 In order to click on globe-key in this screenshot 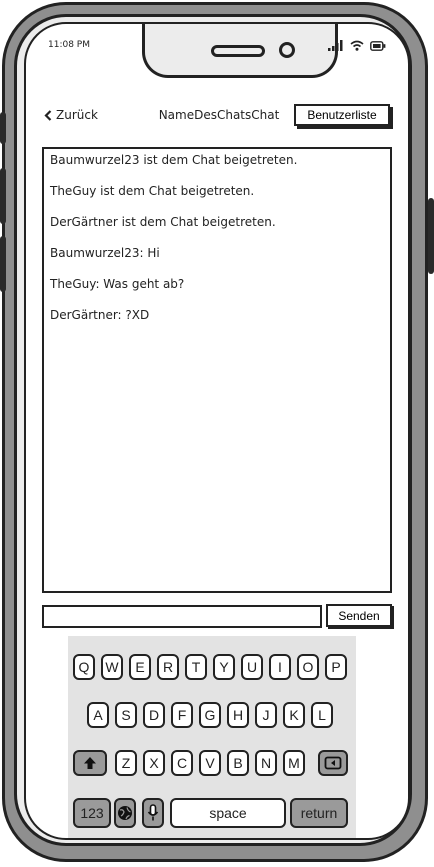, I will do `click(125, 813)`.